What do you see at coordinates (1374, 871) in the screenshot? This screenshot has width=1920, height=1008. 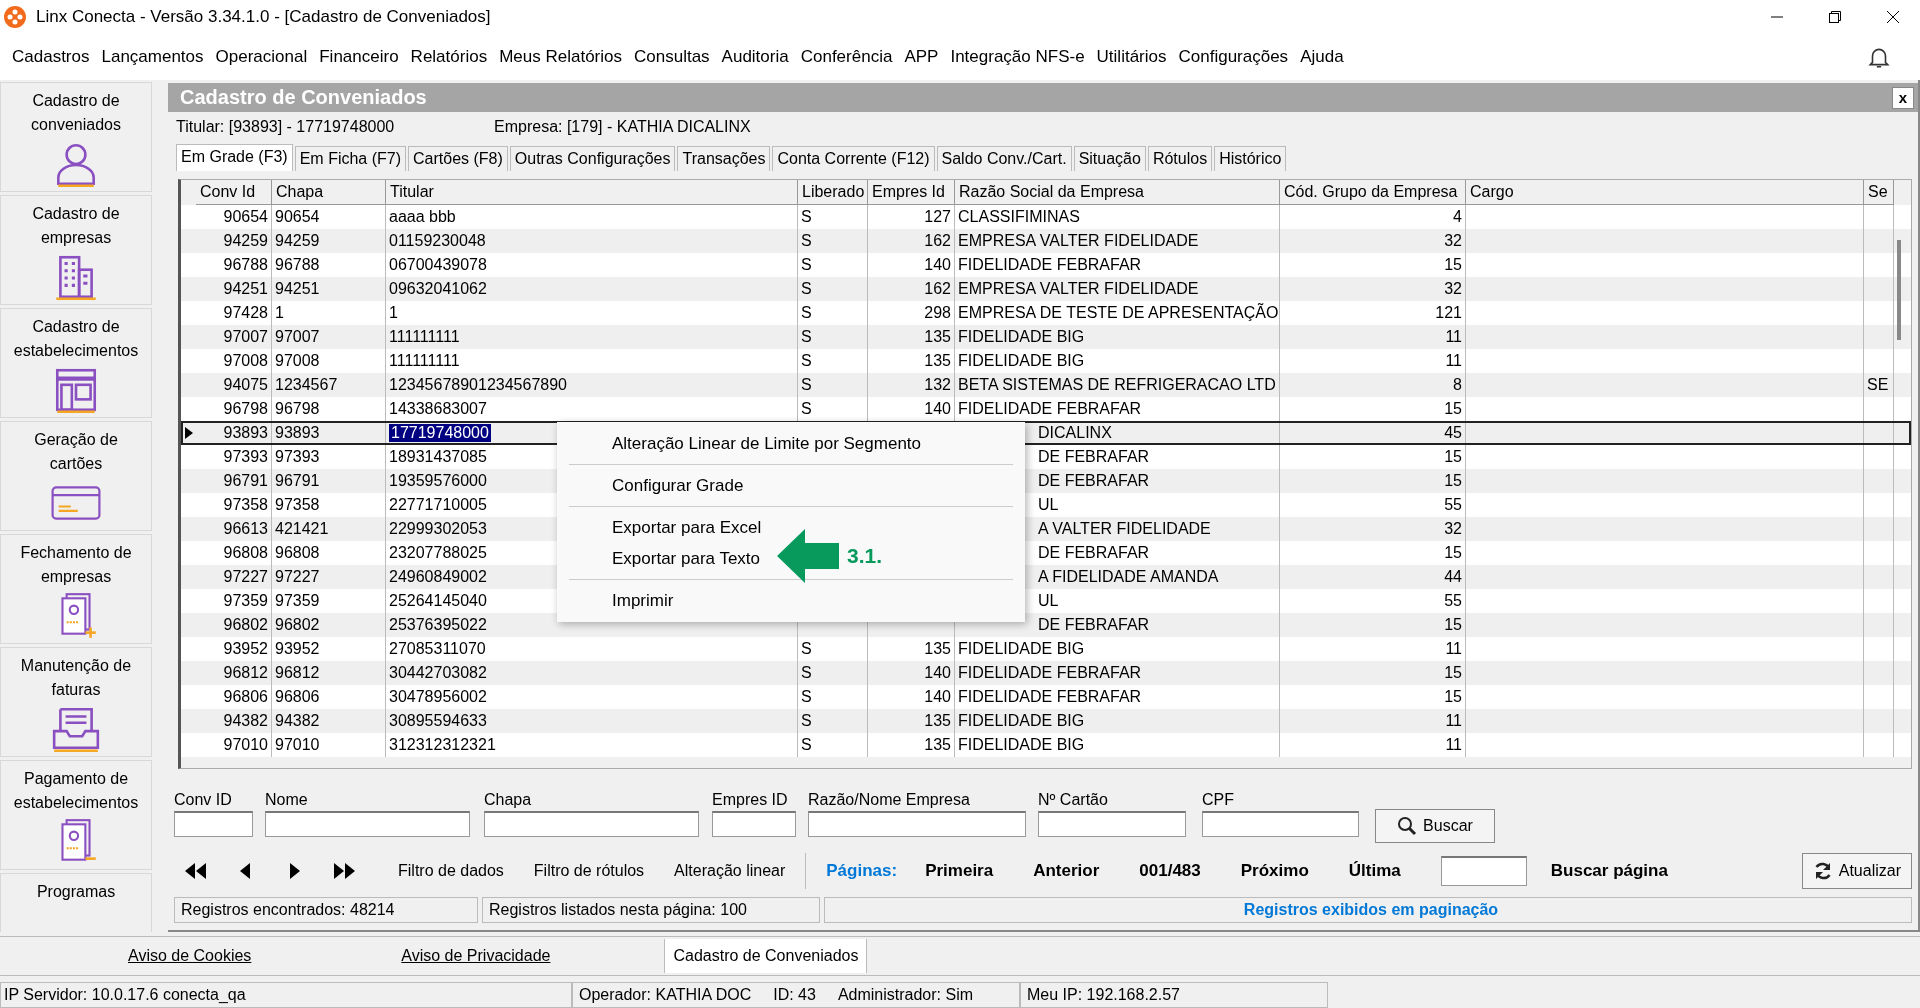 I see `last-page-link: Última` at bounding box center [1374, 871].